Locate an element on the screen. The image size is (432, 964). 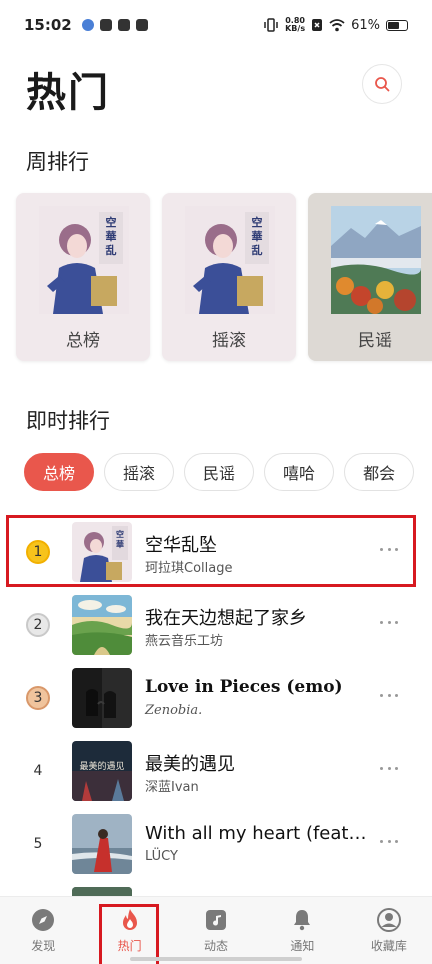
song-title: 最美的遇见 is located at coordinates (190, 764).